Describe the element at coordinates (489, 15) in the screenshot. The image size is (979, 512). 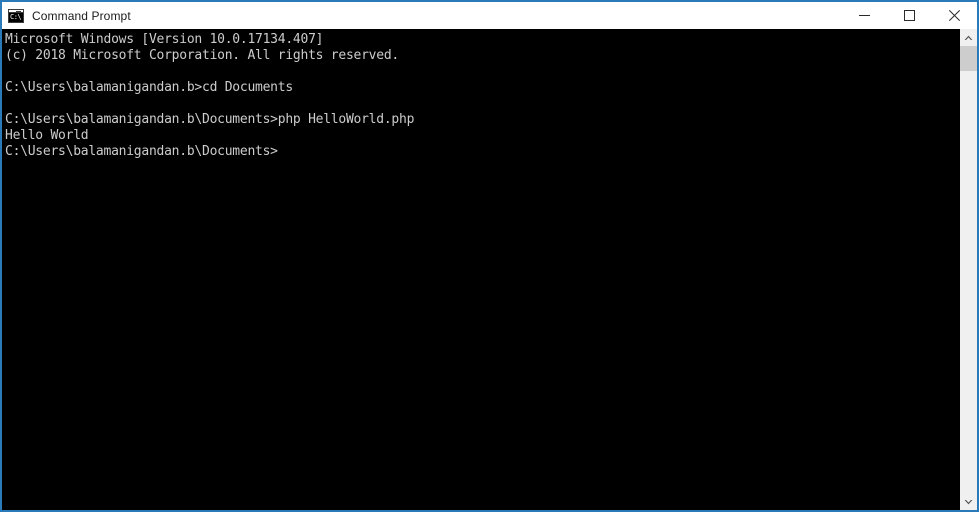
I see `title-bar: C:\ Command Prompt` at that location.